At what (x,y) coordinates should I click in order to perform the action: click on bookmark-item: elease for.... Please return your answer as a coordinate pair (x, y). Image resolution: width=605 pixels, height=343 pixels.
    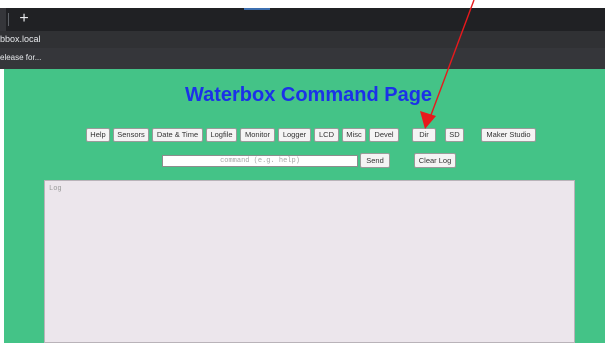
    Looking at the image, I should click on (20, 58).